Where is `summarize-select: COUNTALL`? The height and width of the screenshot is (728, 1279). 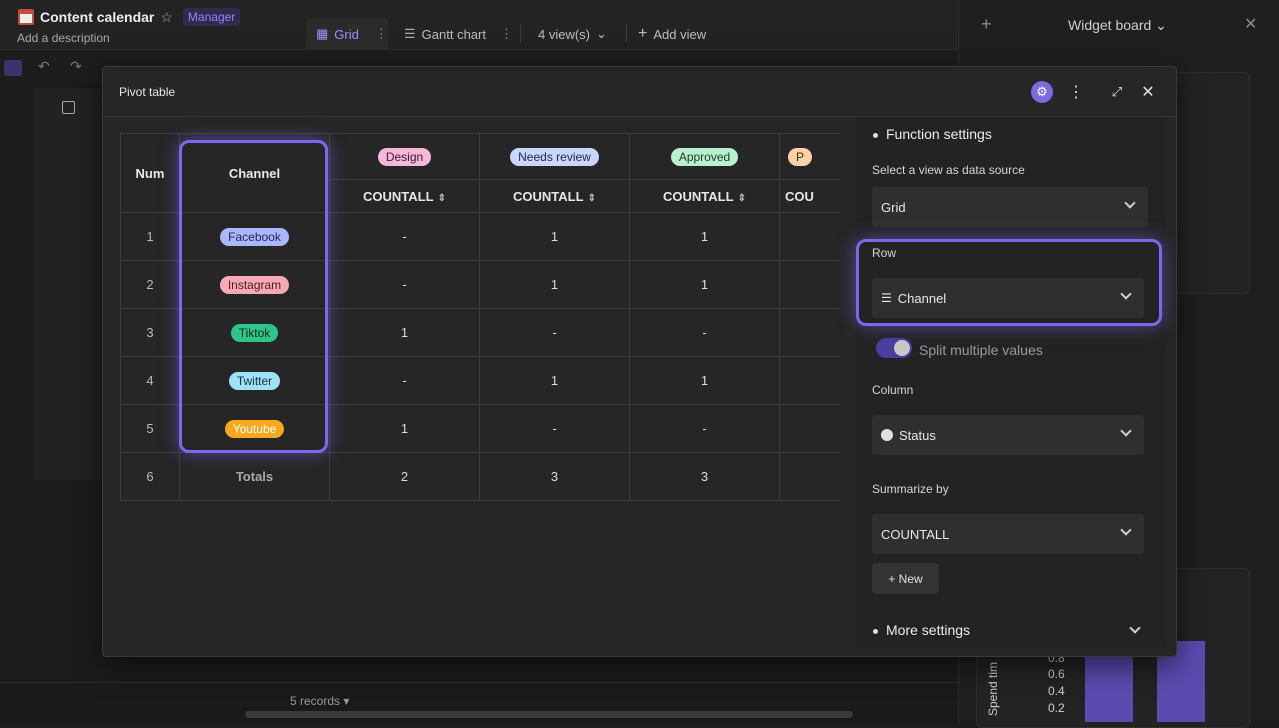 summarize-select: COUNTALL is located at coordinates (1008, 534).